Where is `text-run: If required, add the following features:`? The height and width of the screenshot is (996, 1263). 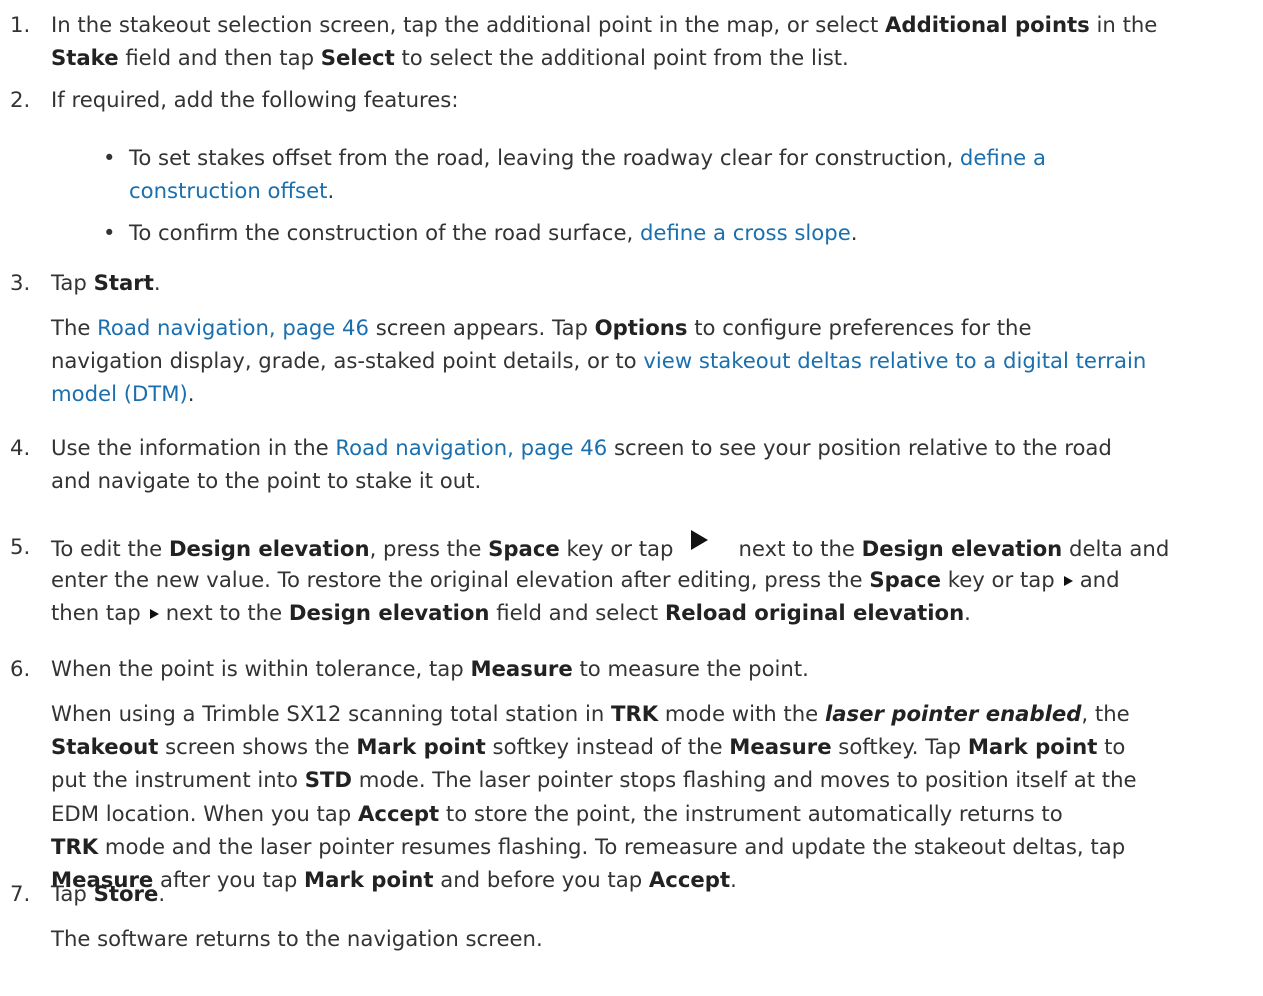 text-run: If required, add the following features: is located at coordinates (255, 99).